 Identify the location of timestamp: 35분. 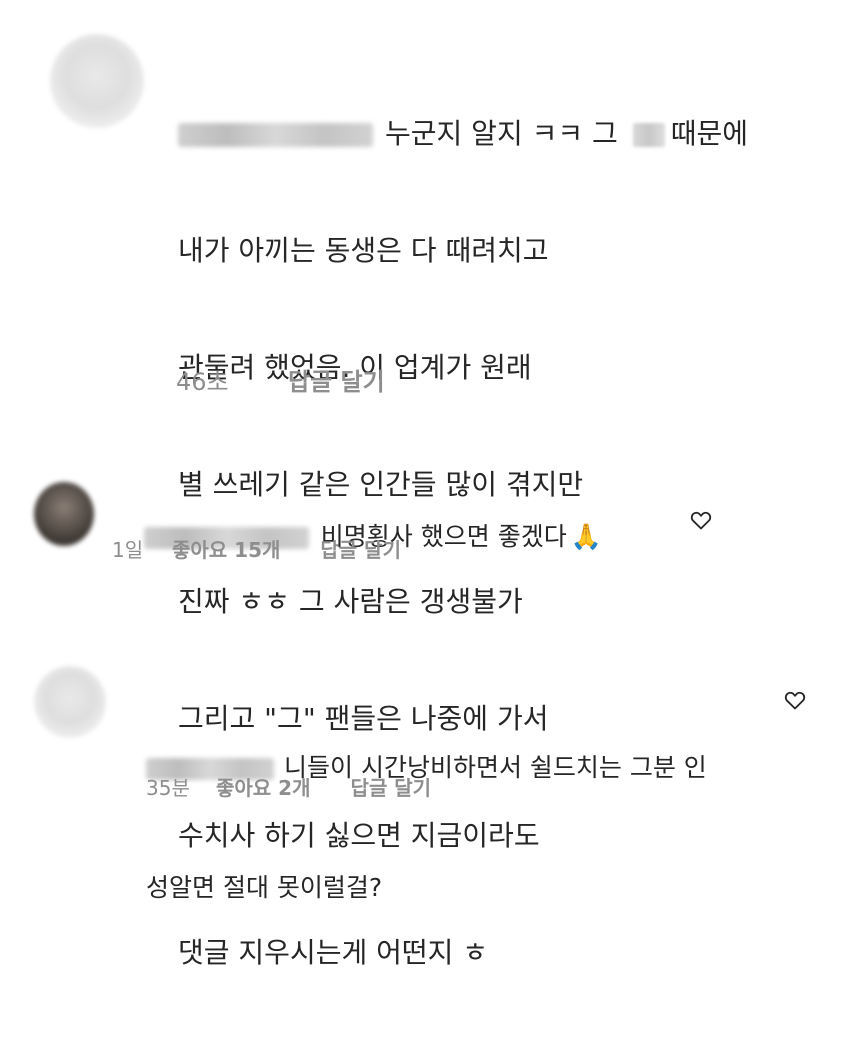
(168, 788).